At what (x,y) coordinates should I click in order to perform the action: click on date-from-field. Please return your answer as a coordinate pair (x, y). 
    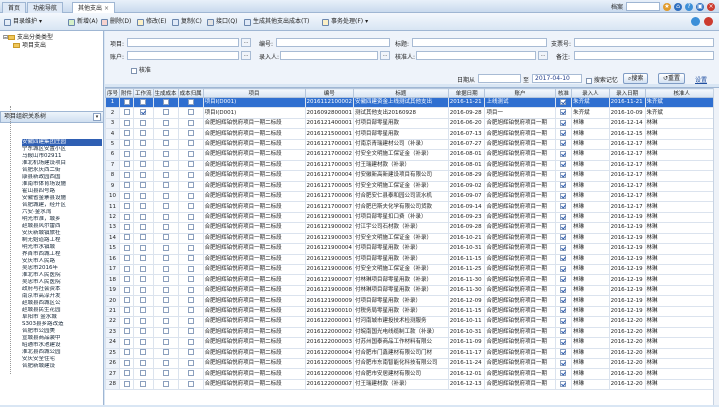
    Looking at the image, I should click on (499, 78).